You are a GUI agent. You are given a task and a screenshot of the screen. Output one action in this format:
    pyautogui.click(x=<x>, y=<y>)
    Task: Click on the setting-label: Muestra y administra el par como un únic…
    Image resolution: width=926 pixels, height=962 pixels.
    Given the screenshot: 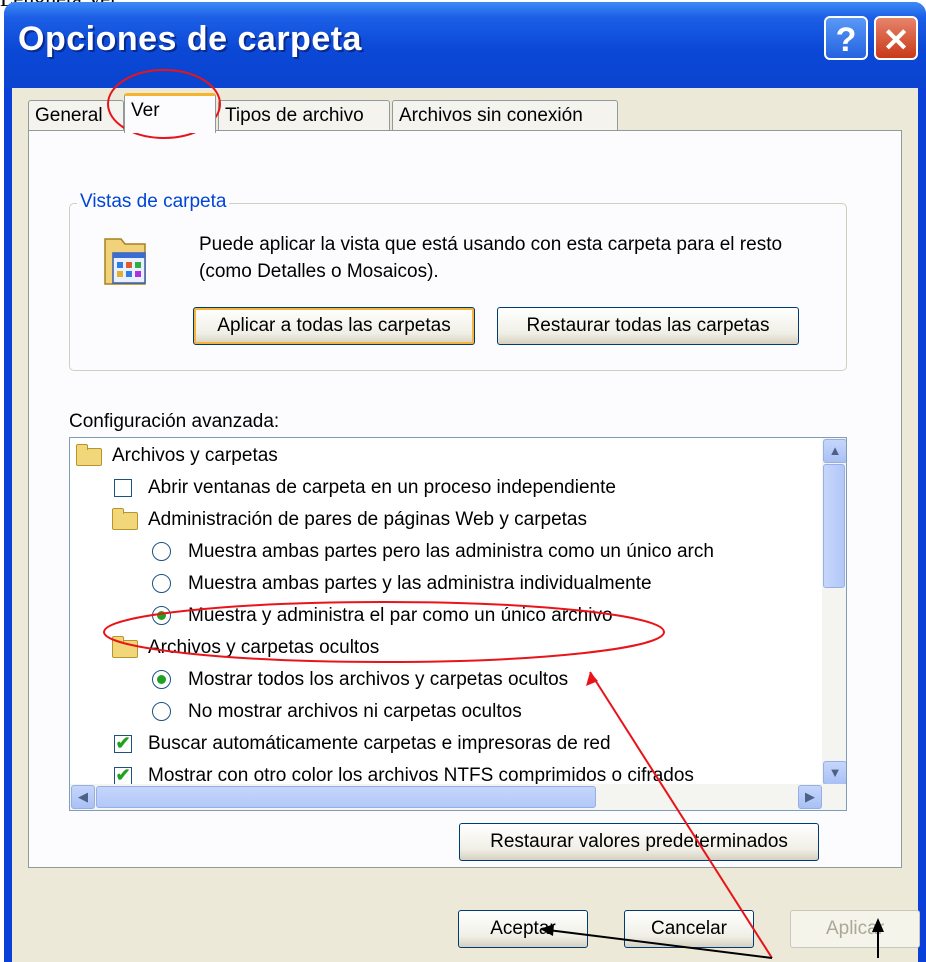 What is the action you would take?
    pyautogui.click(x=400, y=615)
    